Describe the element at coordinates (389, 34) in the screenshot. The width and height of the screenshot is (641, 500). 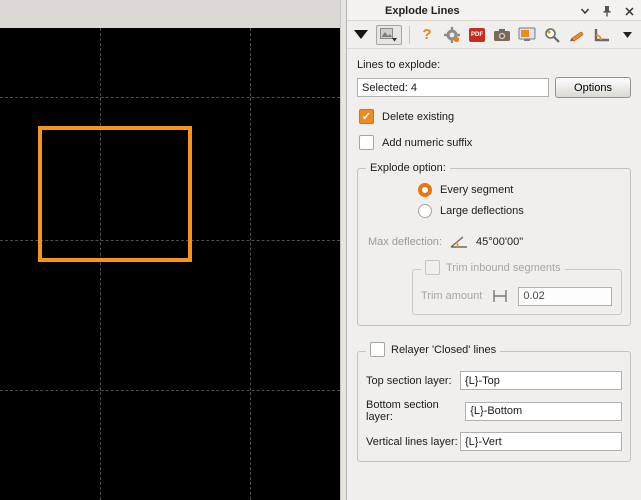
I see `view-mode-button` at that location.